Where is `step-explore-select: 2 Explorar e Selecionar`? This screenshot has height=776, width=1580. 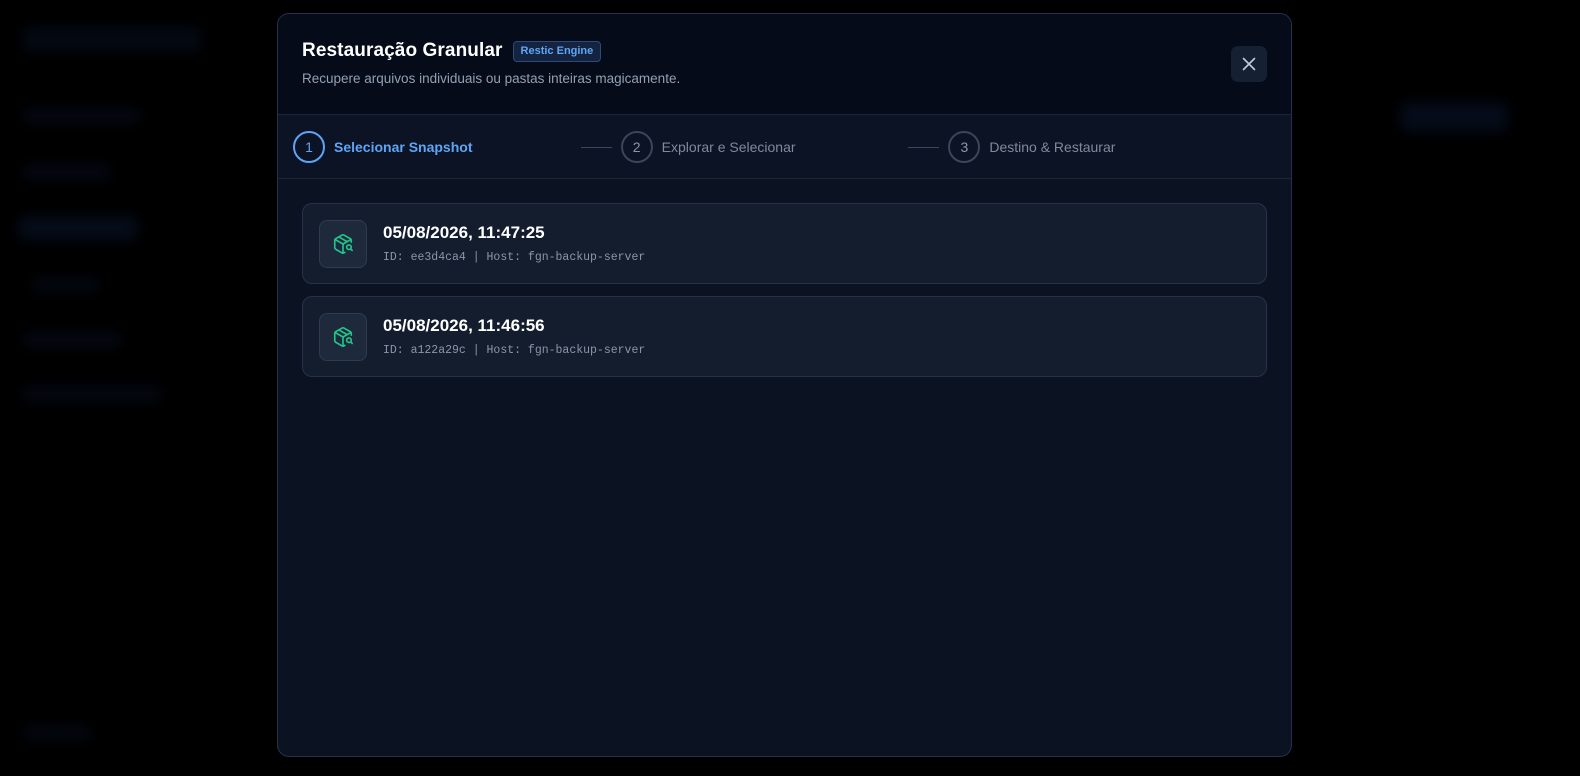 step-explore-select: 2 Explorar e Selecionar is located at coordinates (764, 146).